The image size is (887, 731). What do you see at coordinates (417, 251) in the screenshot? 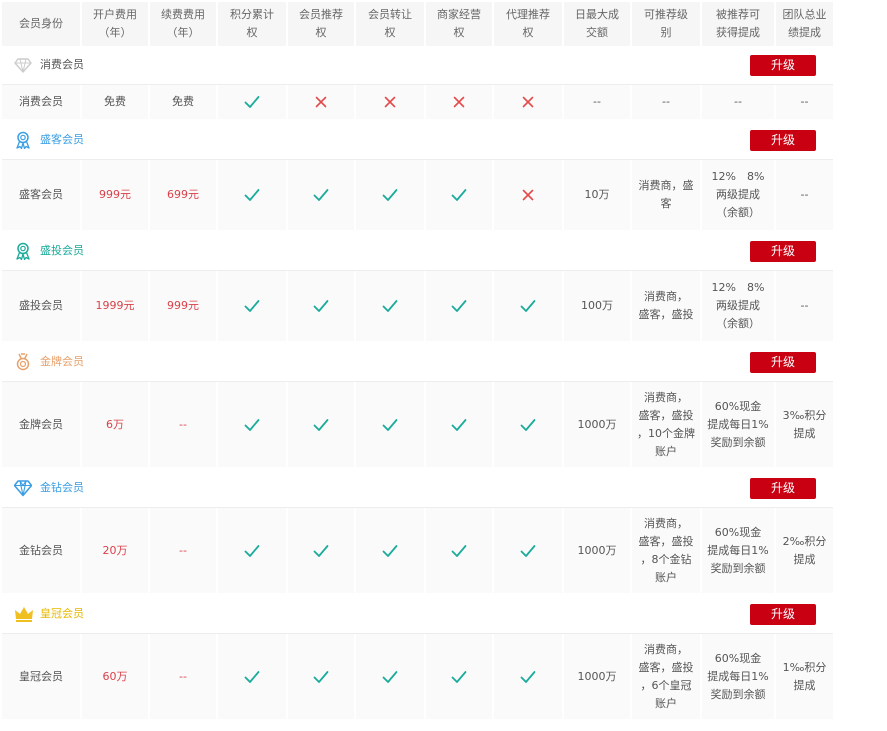
I see `tier-section-cell: 盛投会员 升级` at bounding box center [417, 251].